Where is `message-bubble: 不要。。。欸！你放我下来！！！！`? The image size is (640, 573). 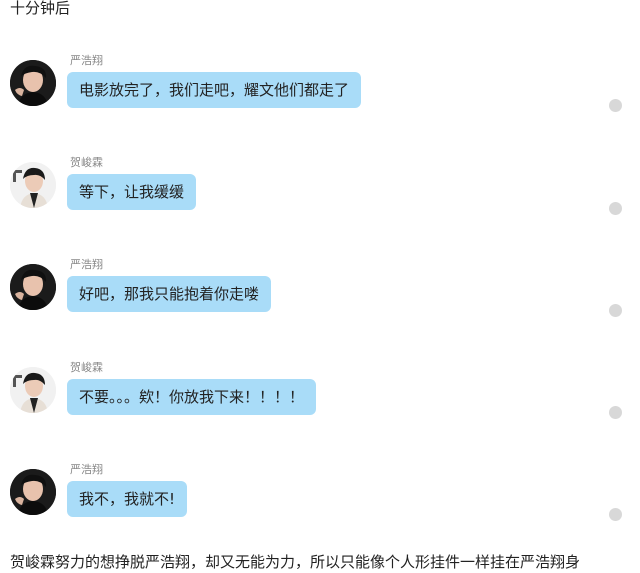 message-bubble: 不要。。。欸！你放我下来！！！！ is located at coordinates (192, 397).